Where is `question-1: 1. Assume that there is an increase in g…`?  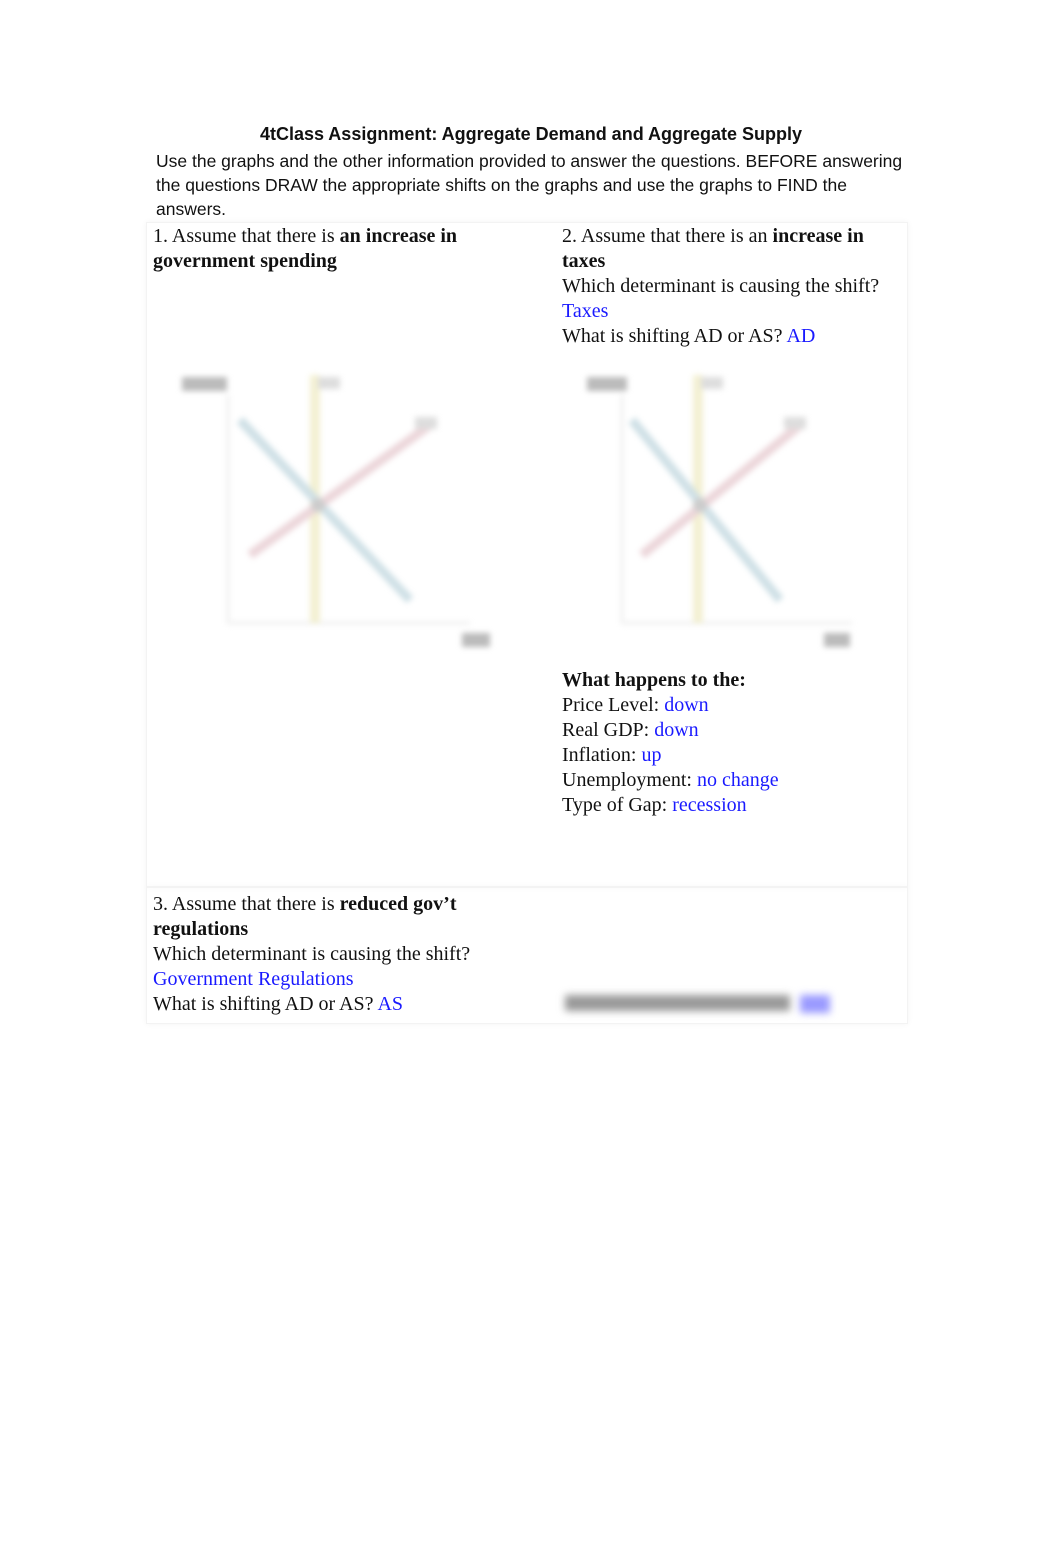
question-1: 1. Assume that there is an increase in g… is located at coordinates (305, 248).